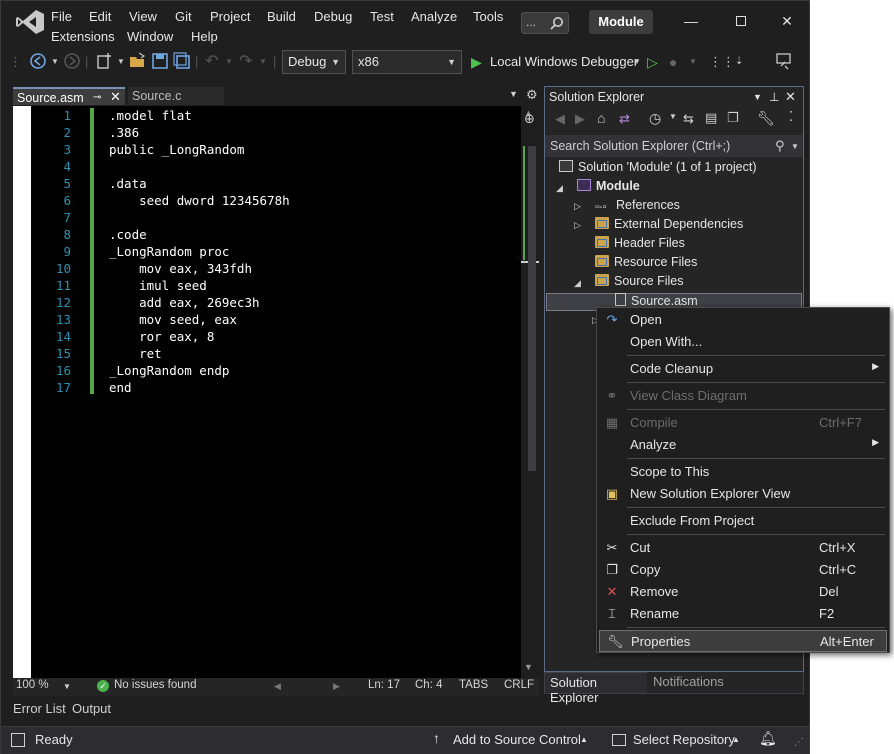 The width and height of the screenshot is (894, 754). Describe the element at coordinates (229, 62) in the screenshot. I see `undo-dropdown-icon: ▼` at that location.